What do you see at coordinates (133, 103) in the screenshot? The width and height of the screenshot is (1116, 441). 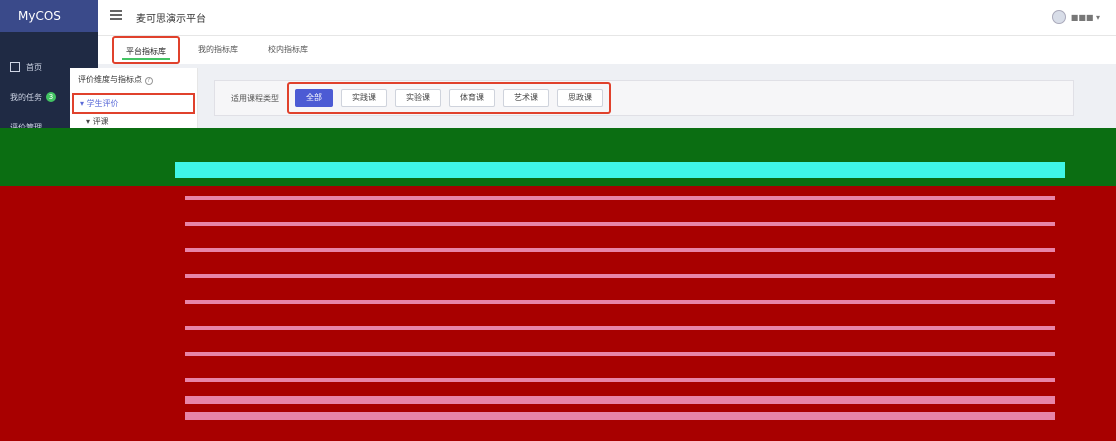 I see `tree-node-student-eval: ▾ 学生评价` at bounding box center [133, 103].